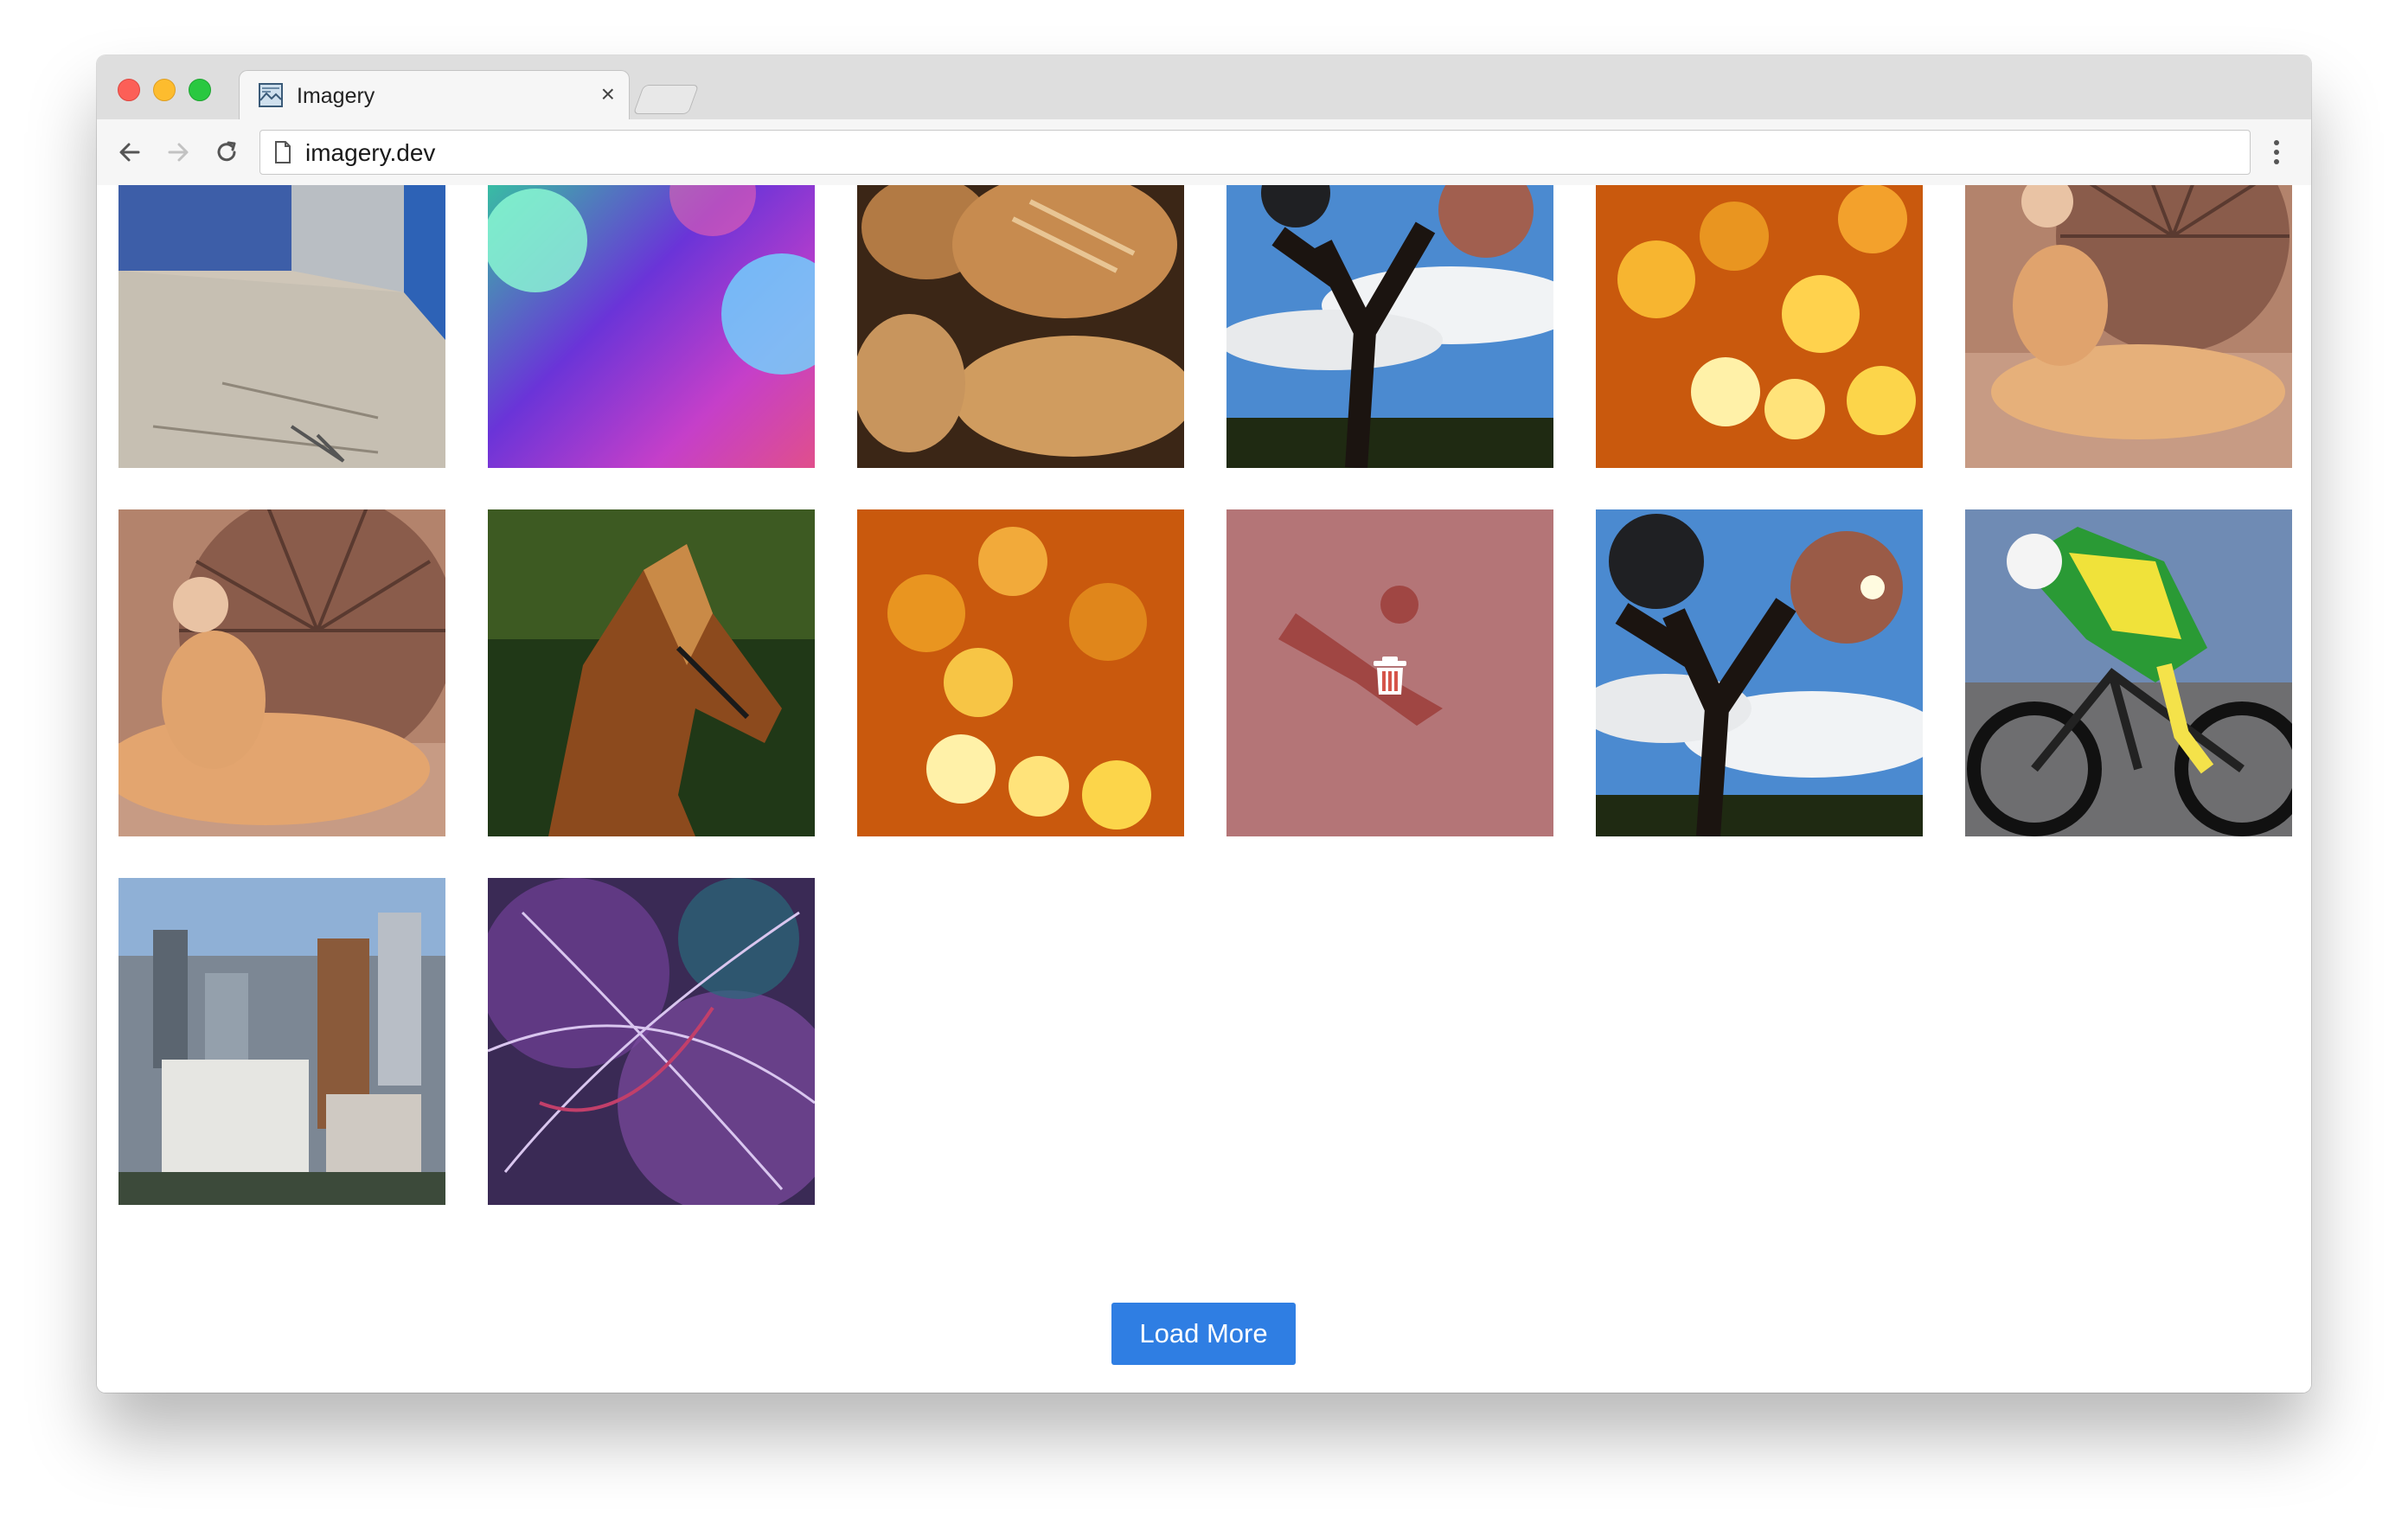 Image resolution: width=2408 pixels, height=1531 pixels. I want to click on arrow-left-icon, so click(129, 152).